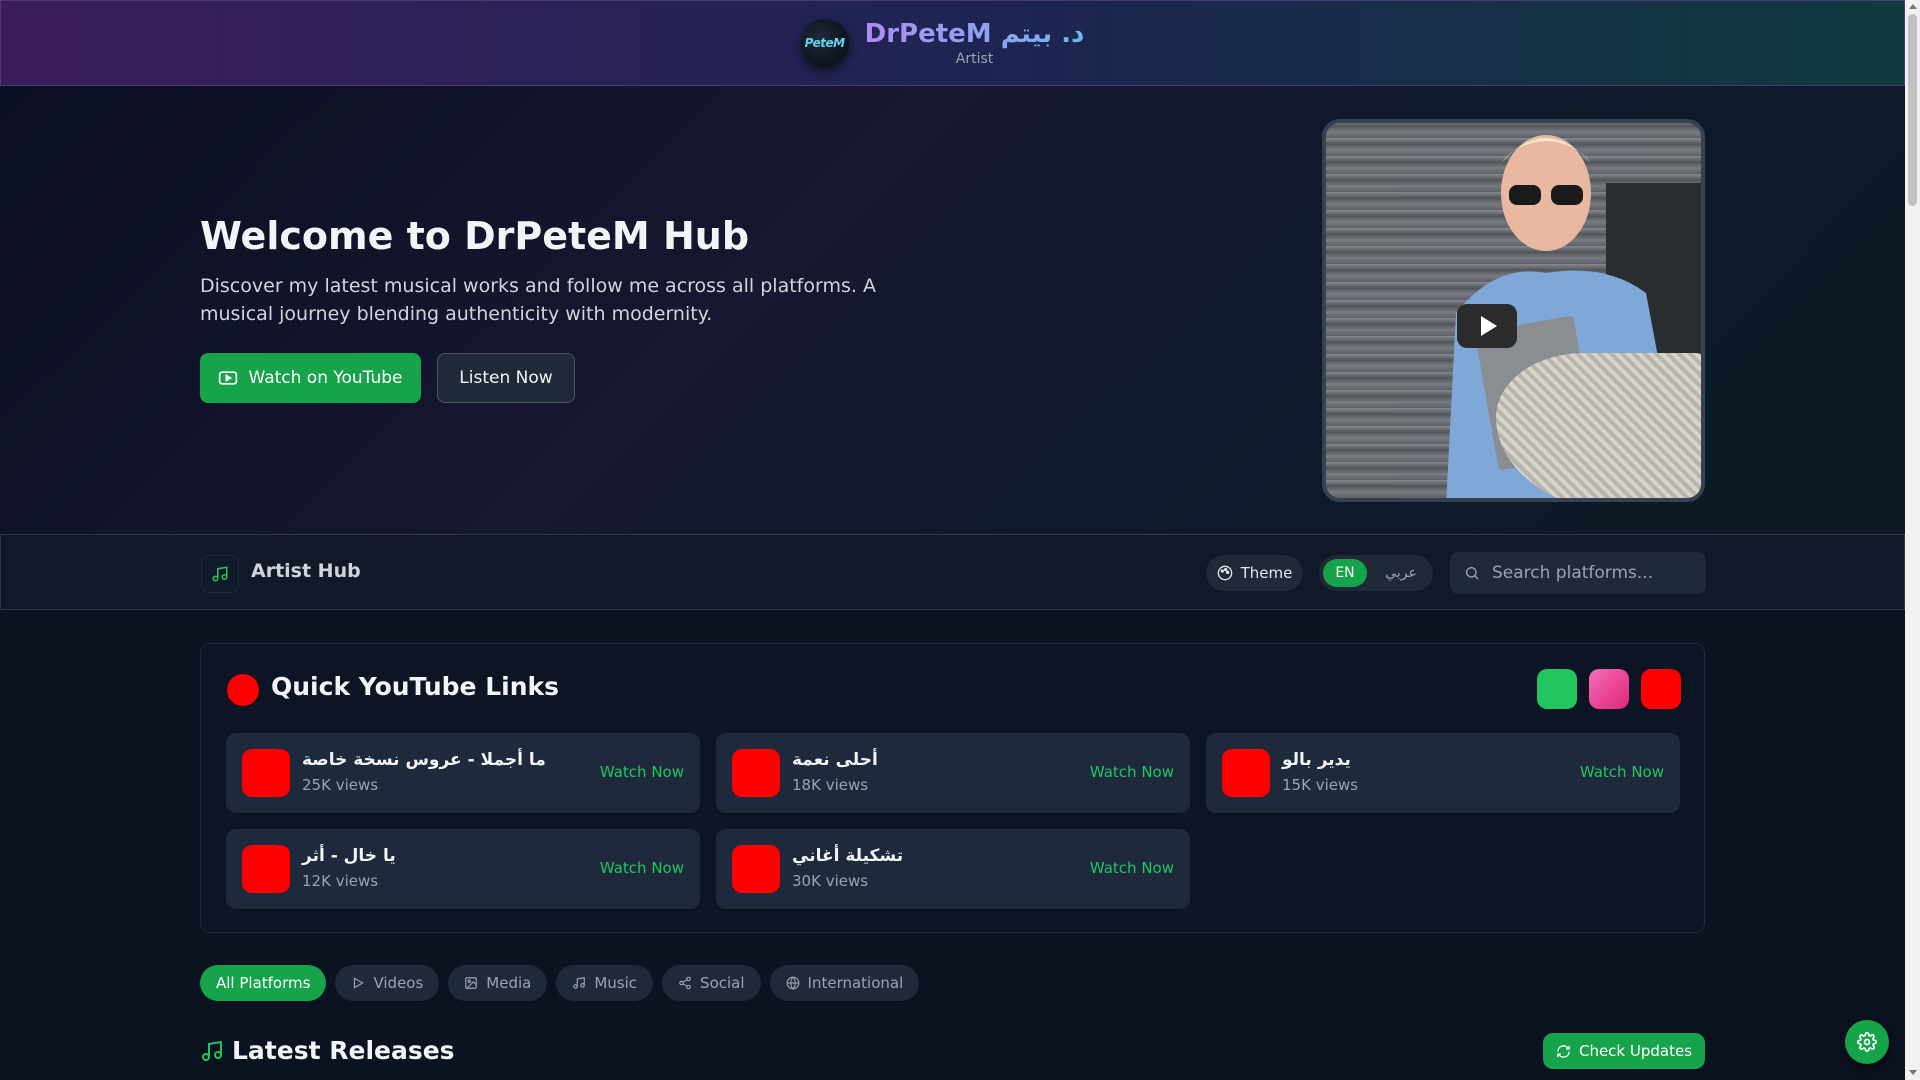 The image size is (1920, 1080). I want to click on filter-label: Media, so click(509, 983).